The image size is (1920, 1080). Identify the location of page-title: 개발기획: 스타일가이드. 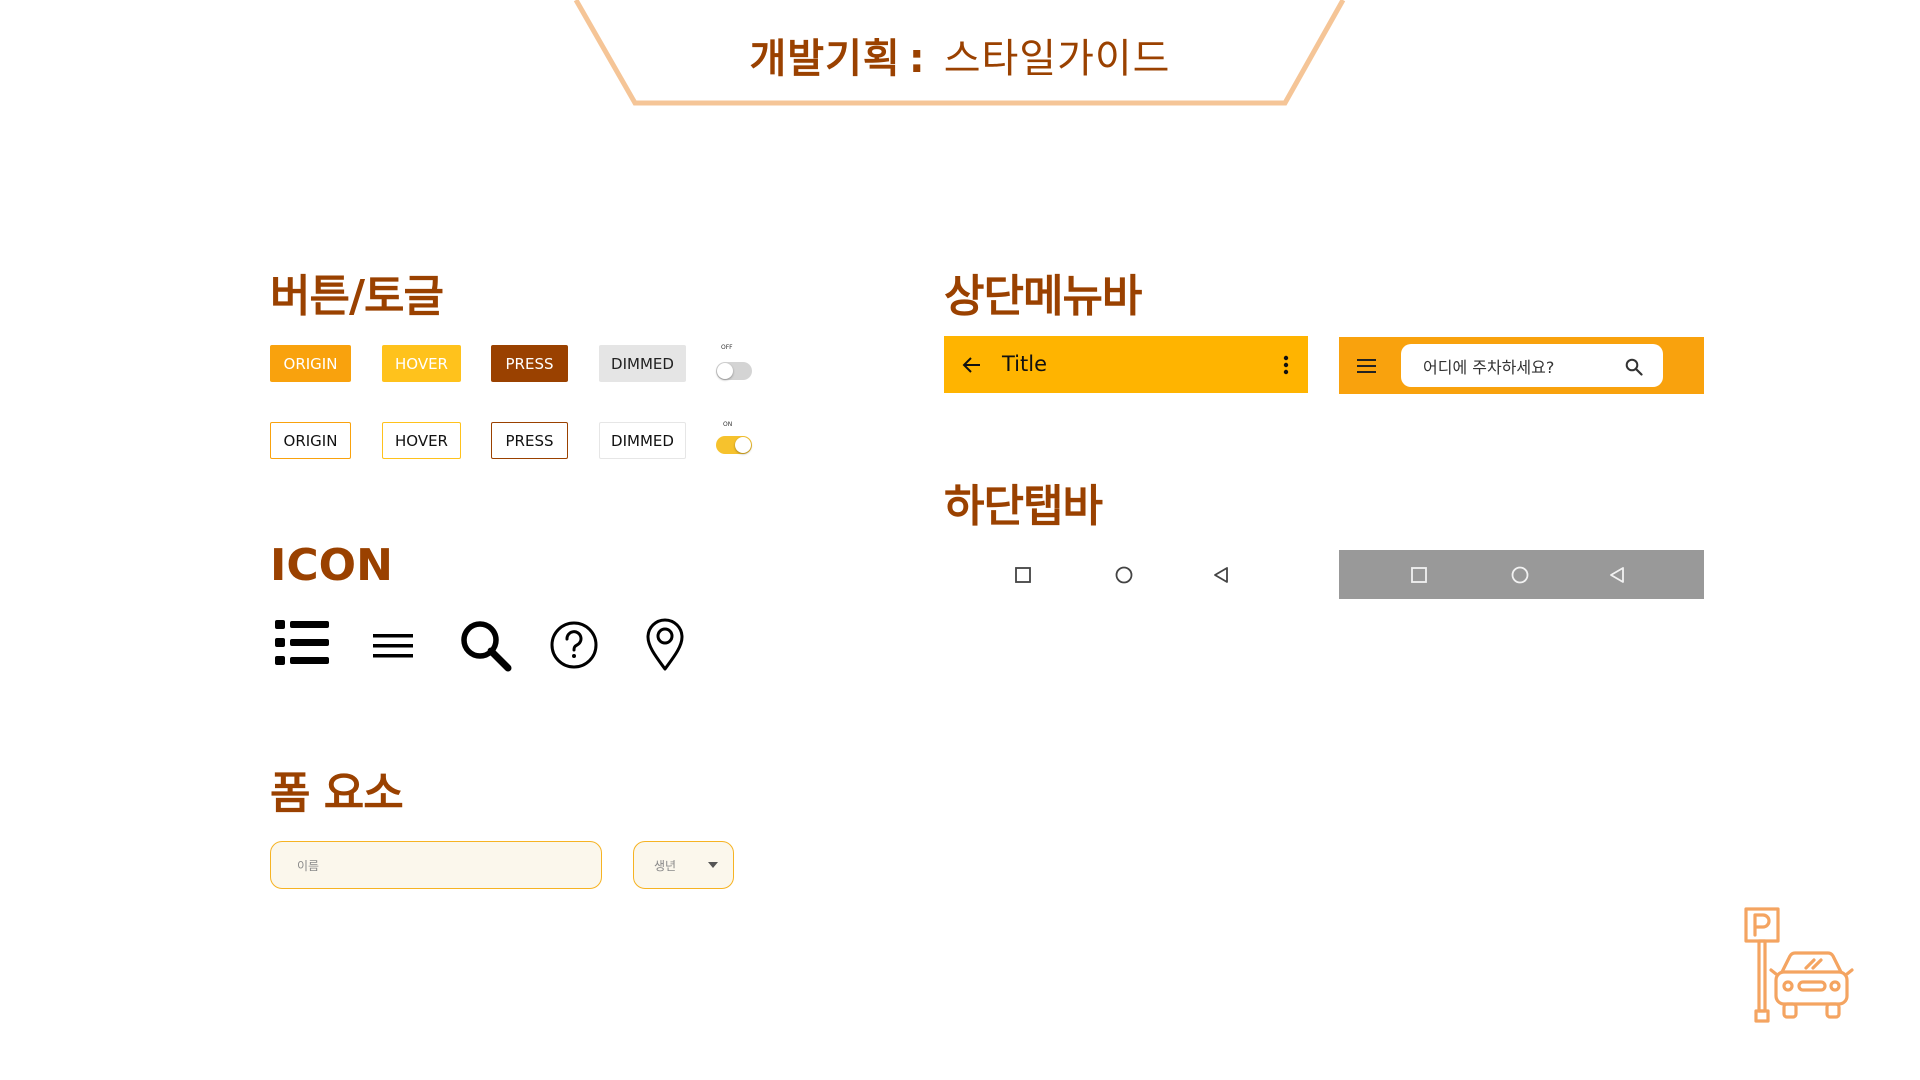
(960, 55).